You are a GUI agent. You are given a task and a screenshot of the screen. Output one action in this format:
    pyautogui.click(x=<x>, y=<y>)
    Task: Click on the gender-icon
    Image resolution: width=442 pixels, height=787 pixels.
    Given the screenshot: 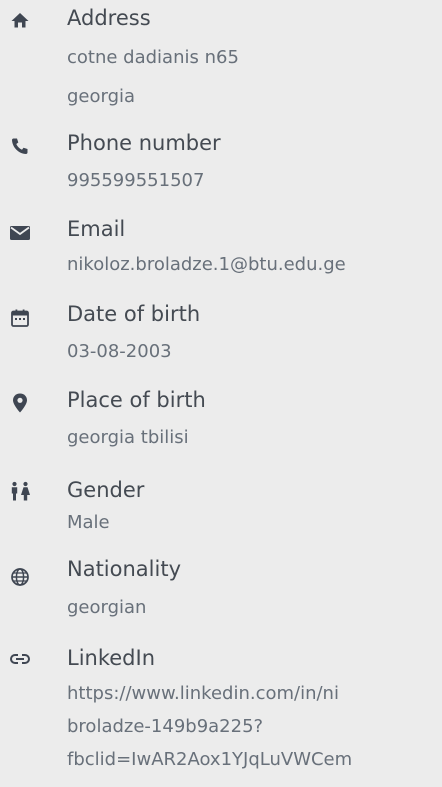 What is the action you would take?
    pyautogui.click(x=20, y=492)
    